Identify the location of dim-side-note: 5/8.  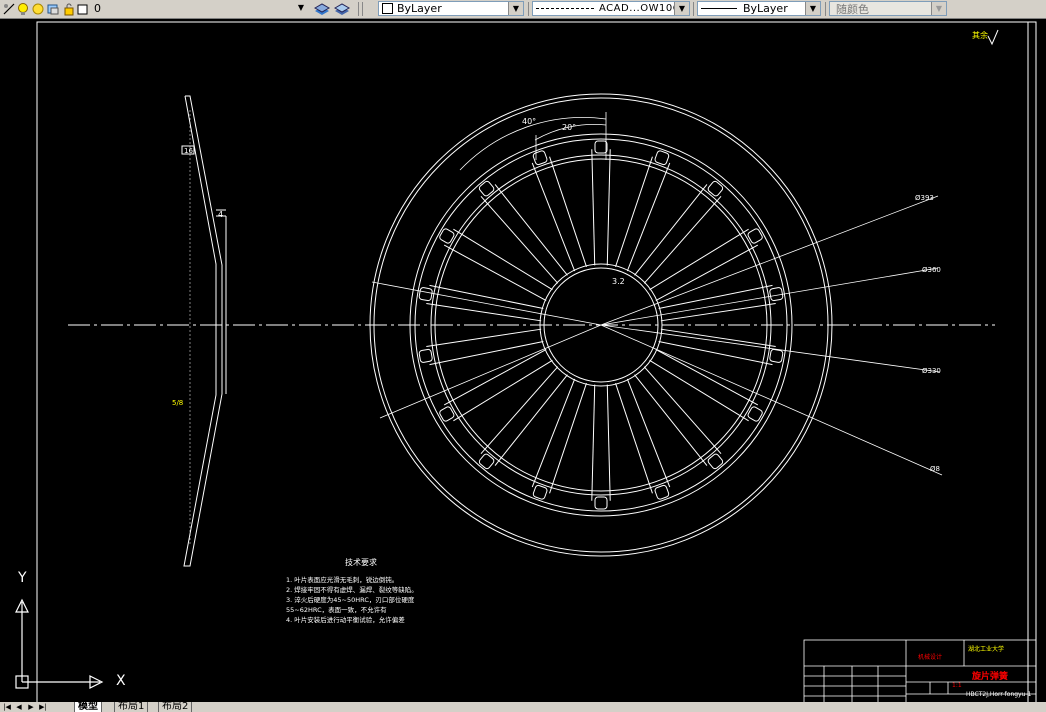
(178, 403).